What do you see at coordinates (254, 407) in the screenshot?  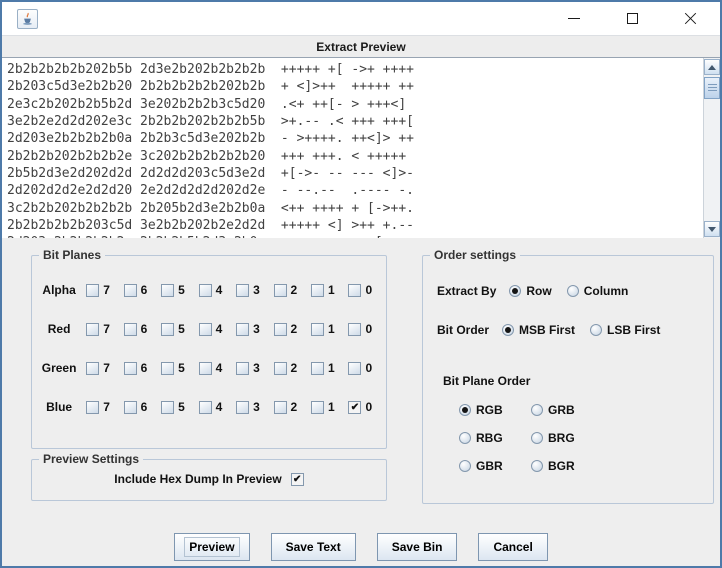 I see `bit-cell: 3` at bounding box center [254, 407].